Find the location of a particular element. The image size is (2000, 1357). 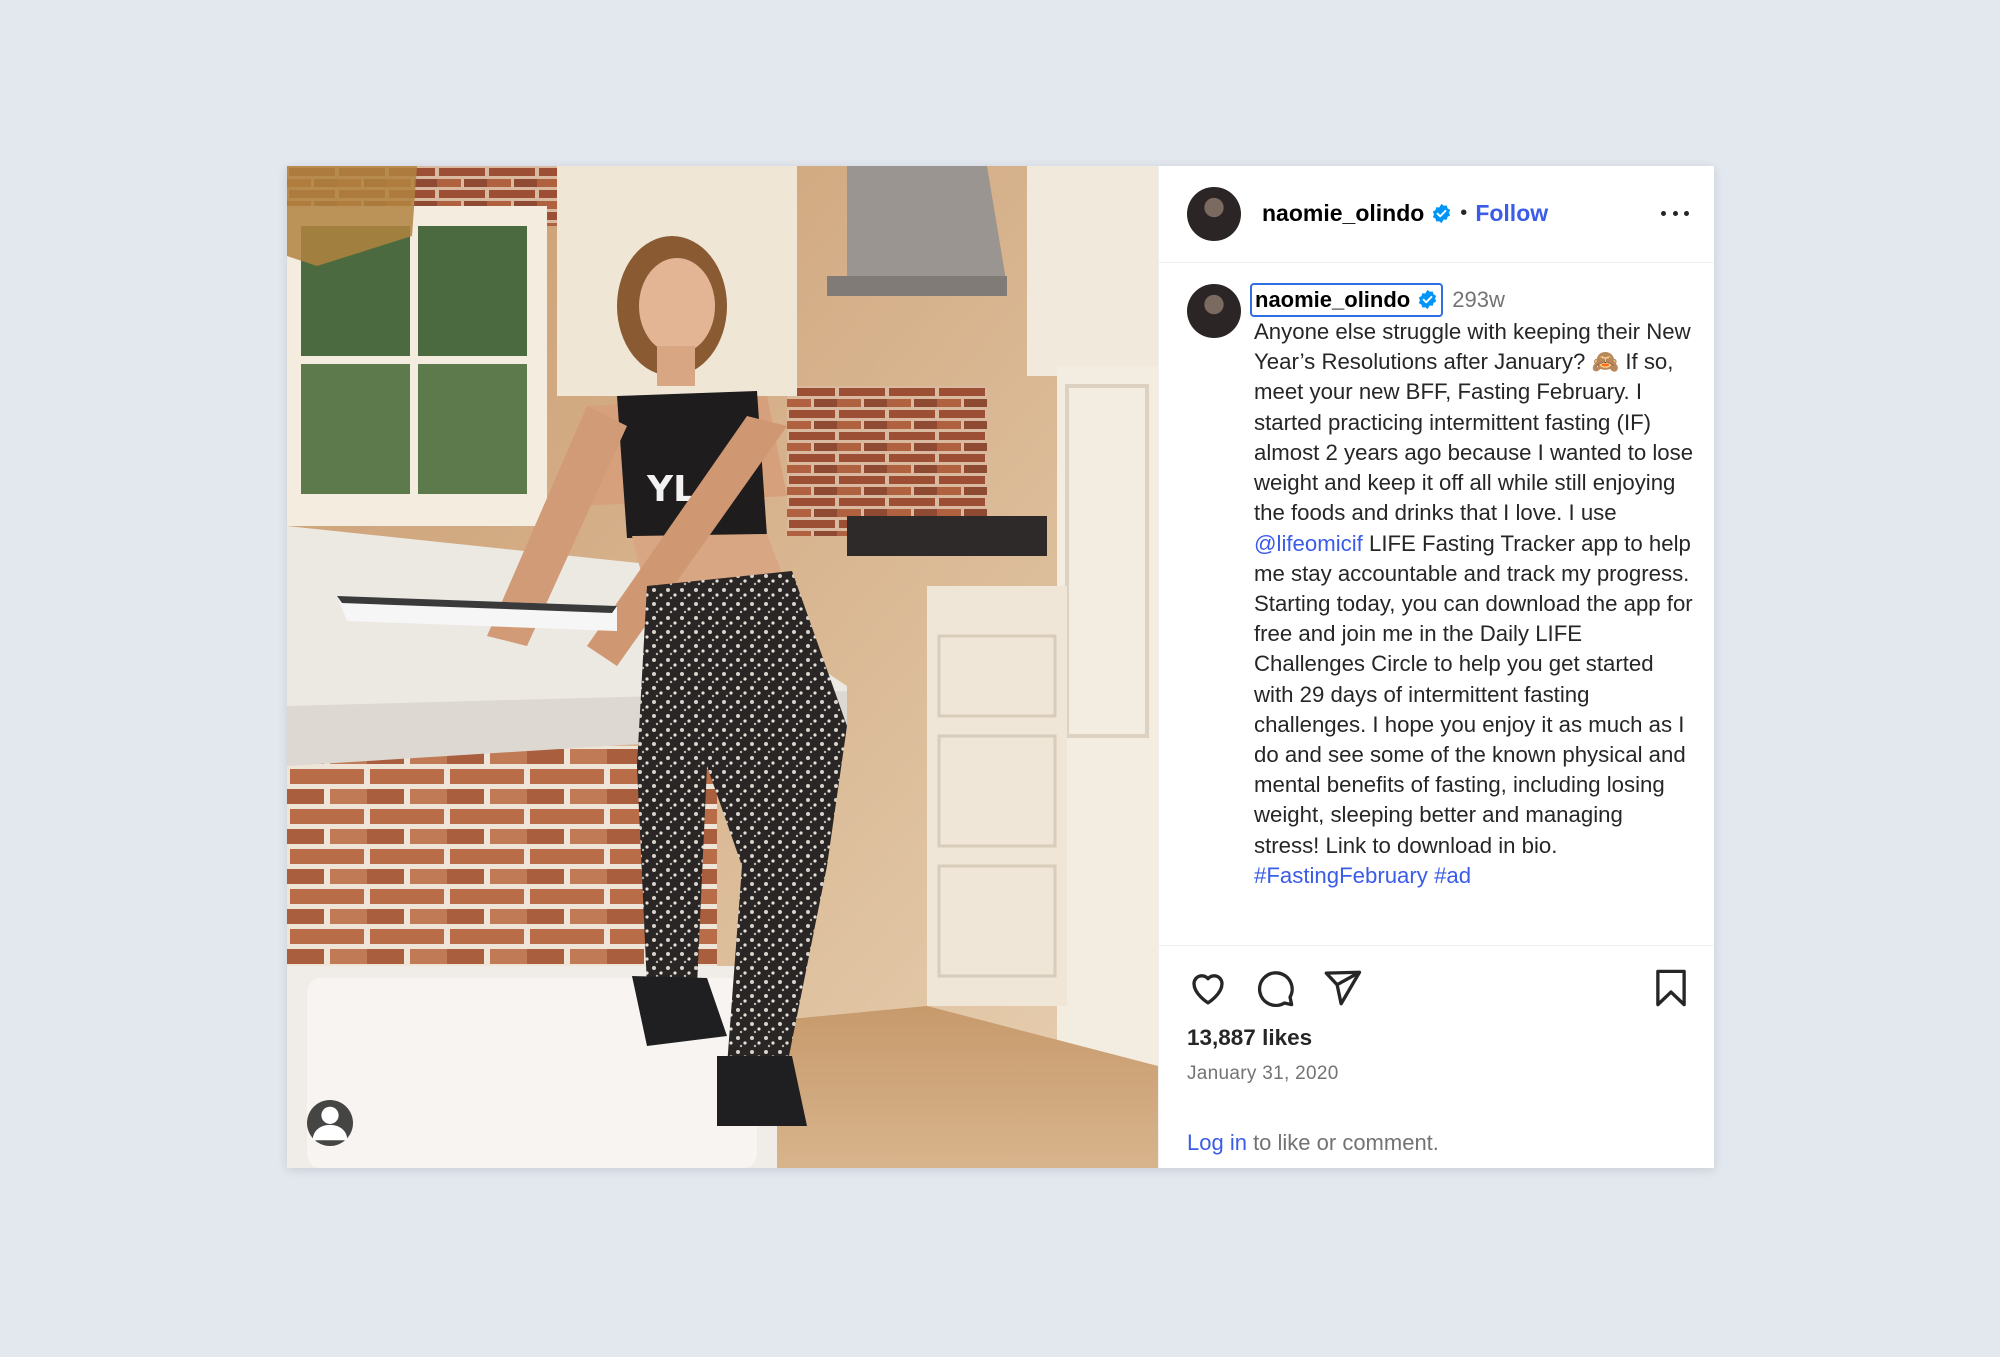

tagged-users-button is located at coordinates (330, 1123).